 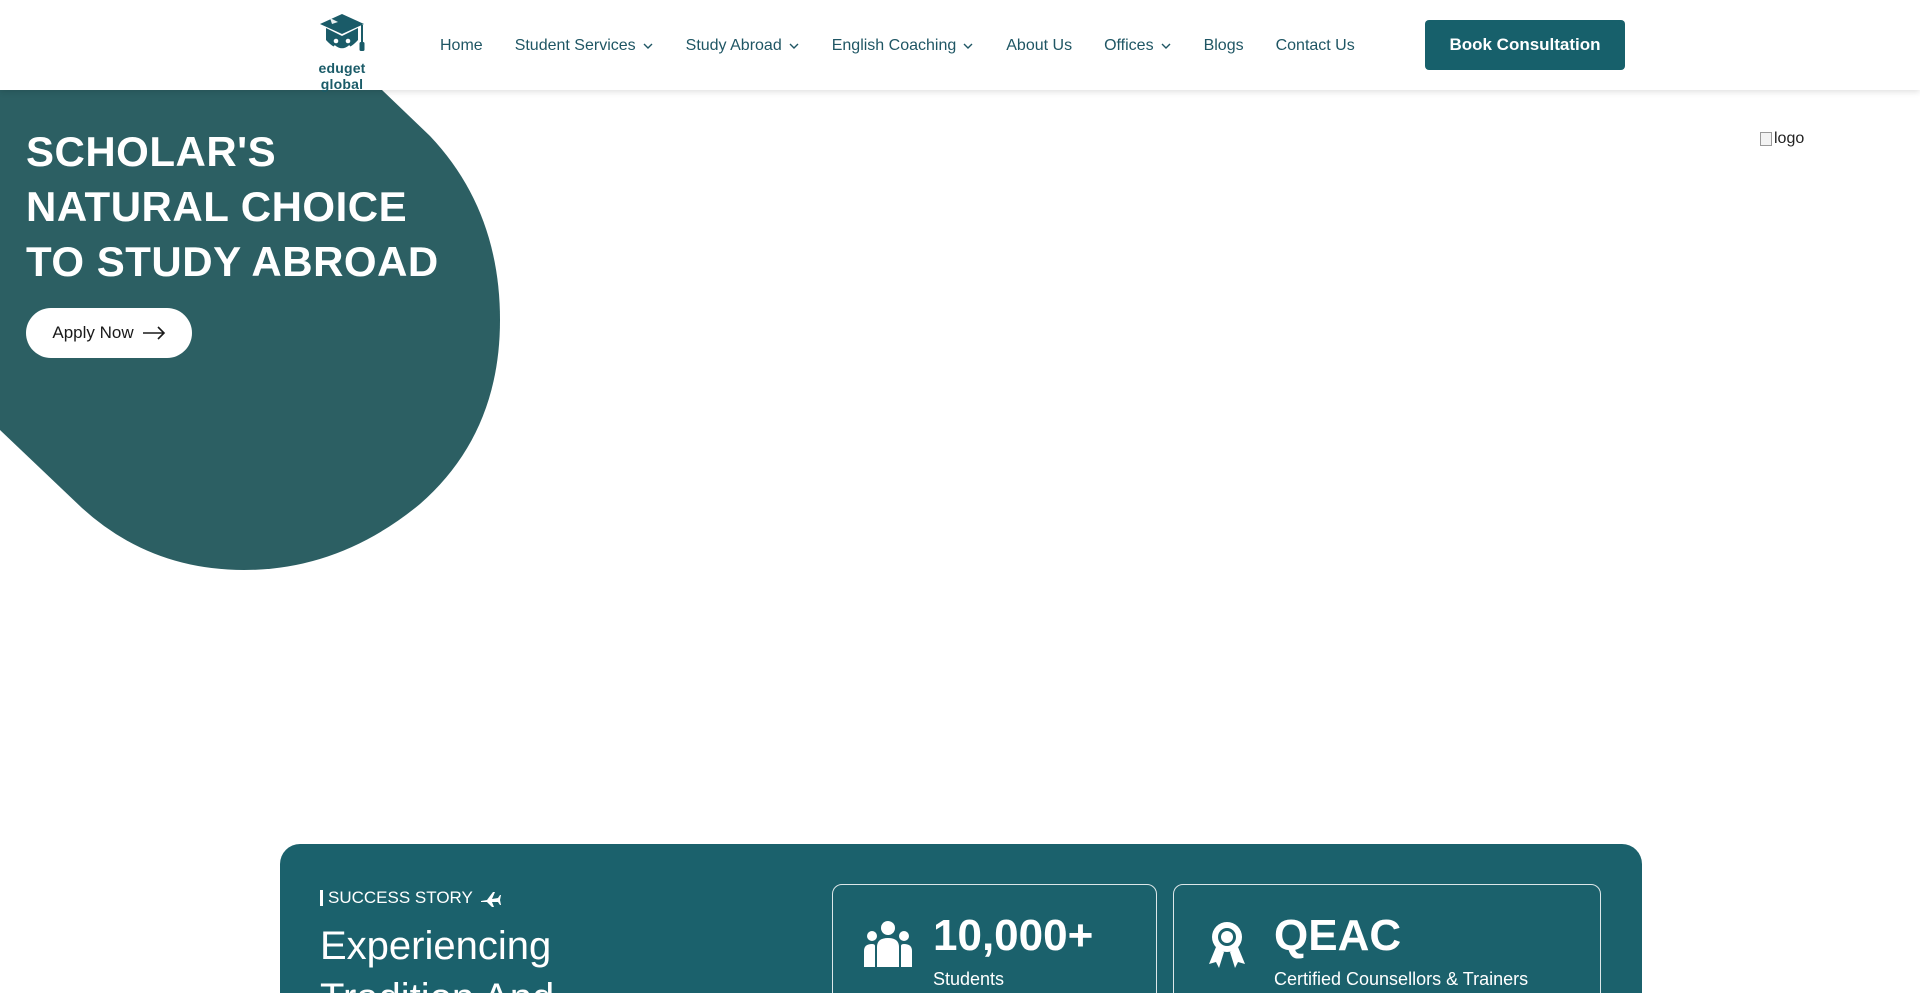 What do you see at coordinates (575, 45) in the screenshot?
I see `nav-student-services-label: Student Services` at bounding box center [575, 45].